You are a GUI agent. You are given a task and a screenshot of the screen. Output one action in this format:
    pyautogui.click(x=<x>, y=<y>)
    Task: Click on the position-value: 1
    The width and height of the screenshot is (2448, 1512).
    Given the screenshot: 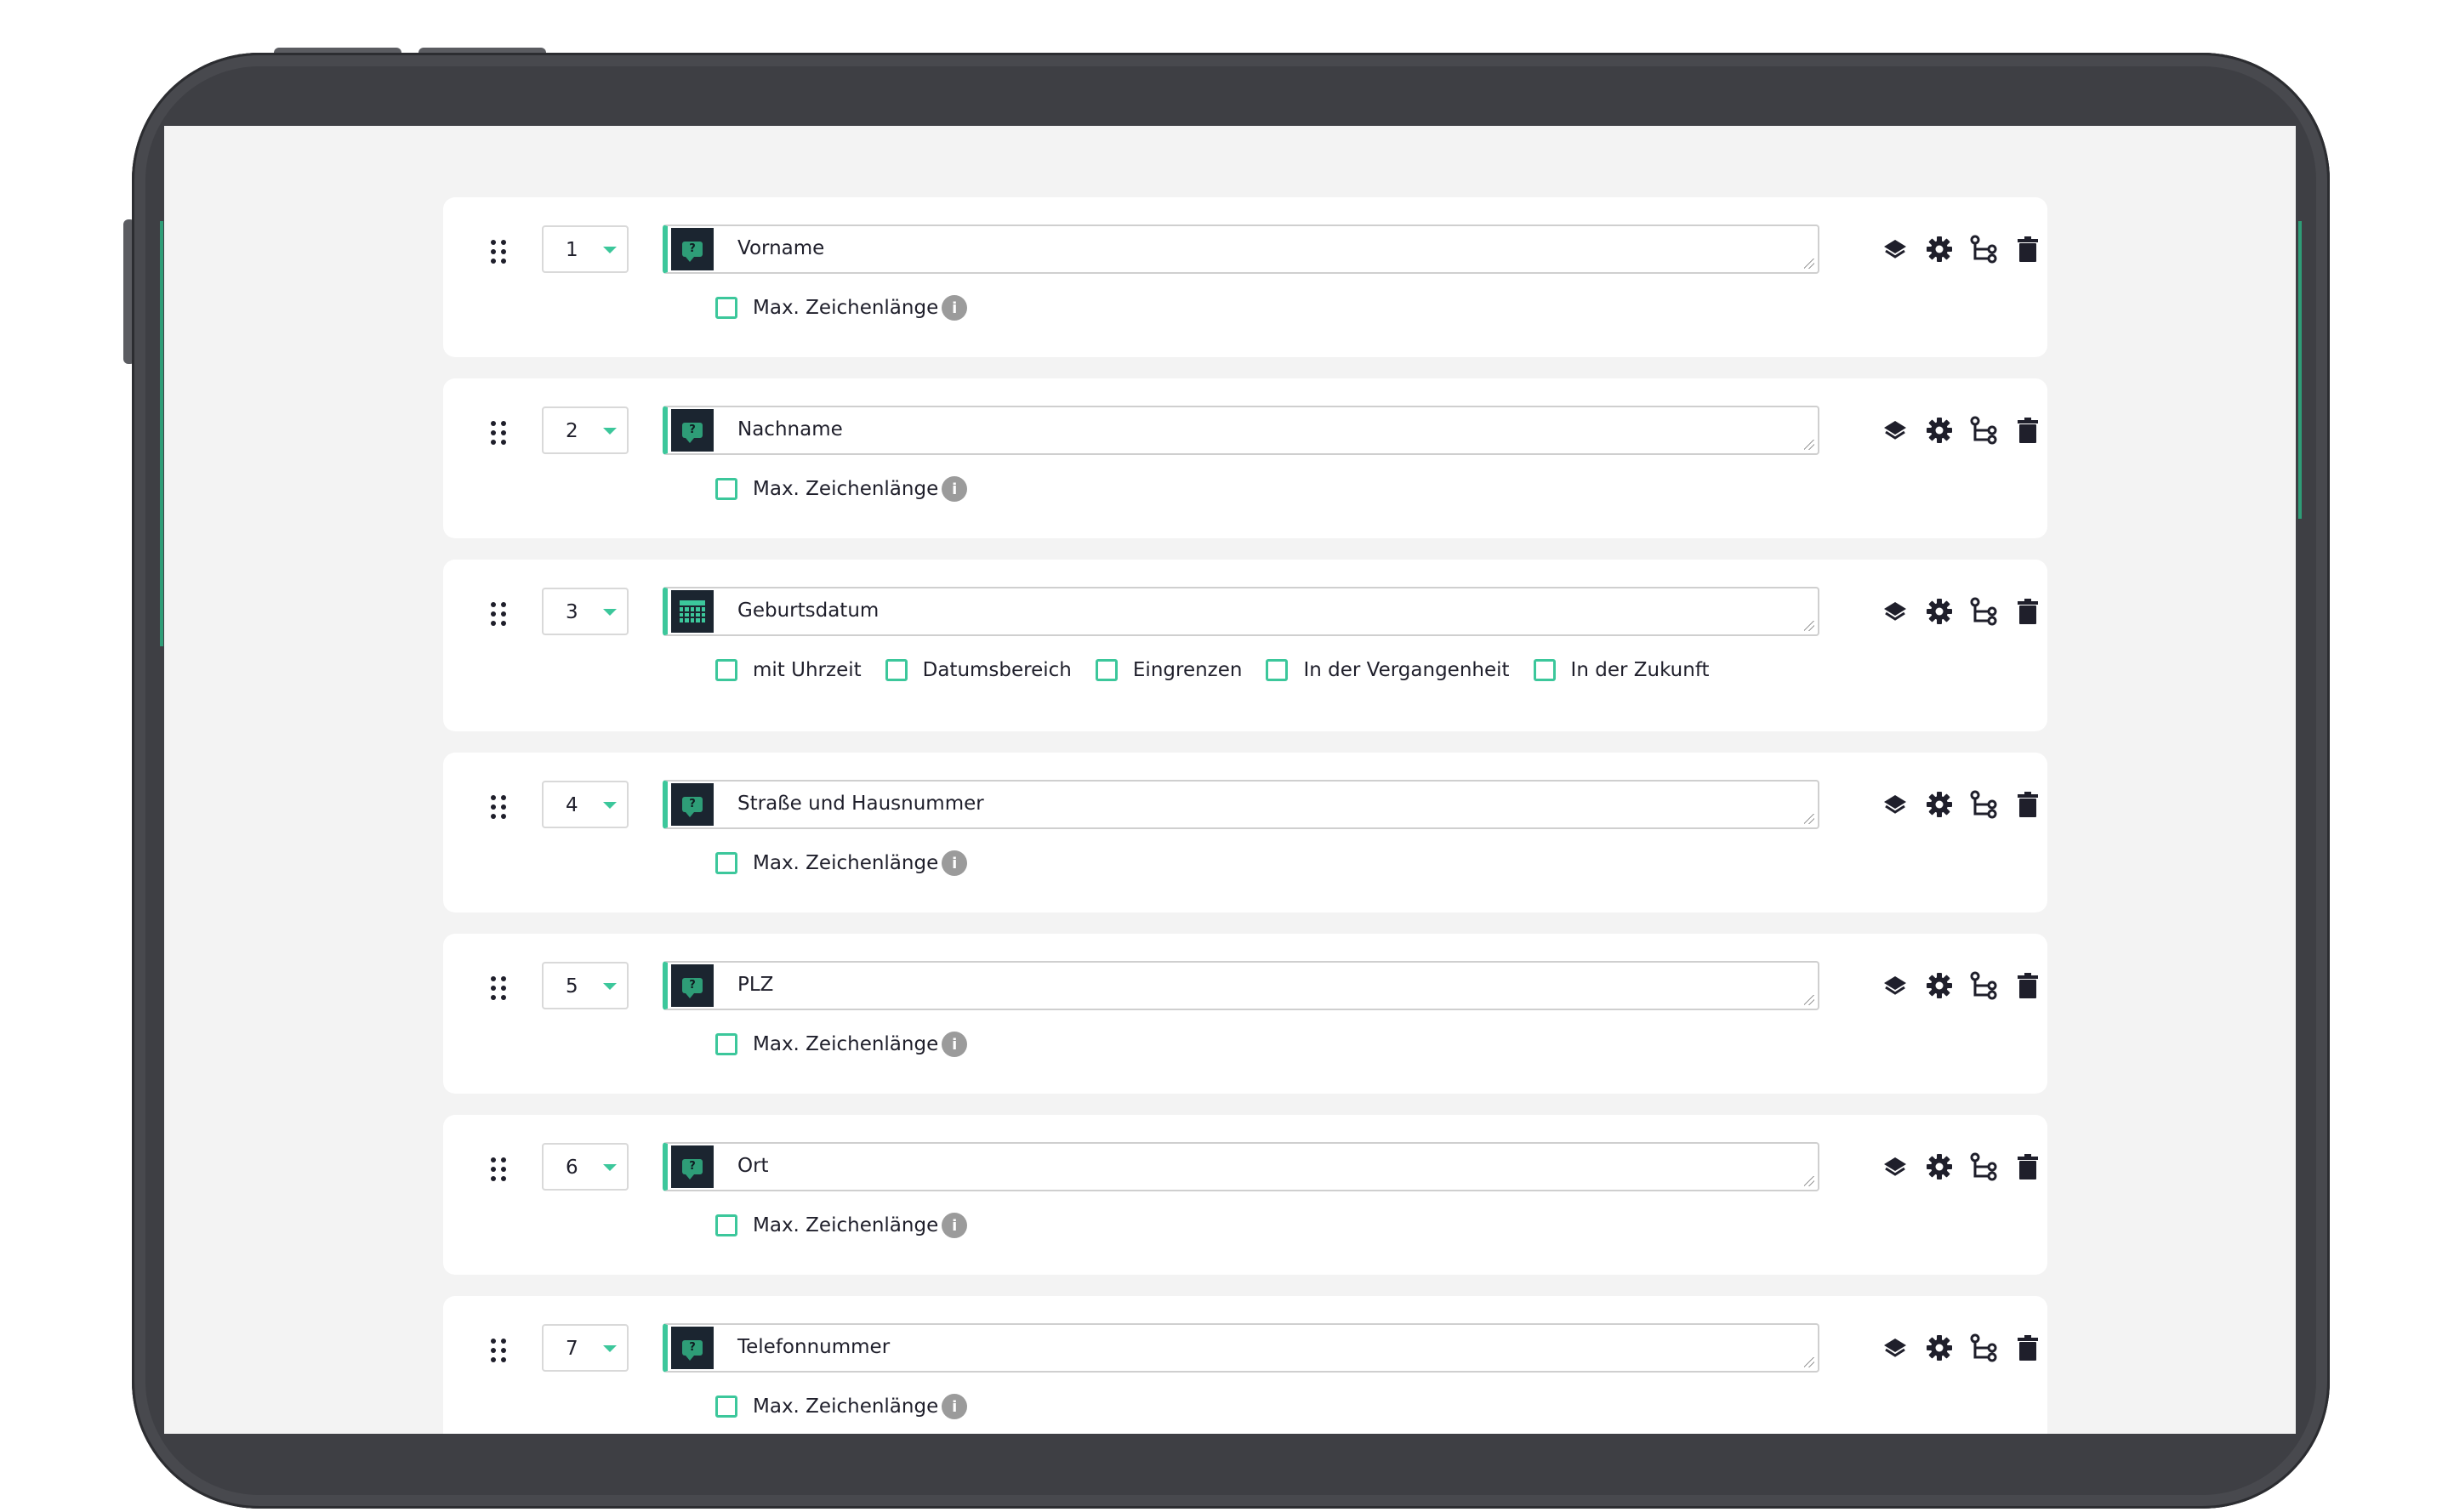 What is the action you would take?
    pyautogui.click(x=572, y=250)
    